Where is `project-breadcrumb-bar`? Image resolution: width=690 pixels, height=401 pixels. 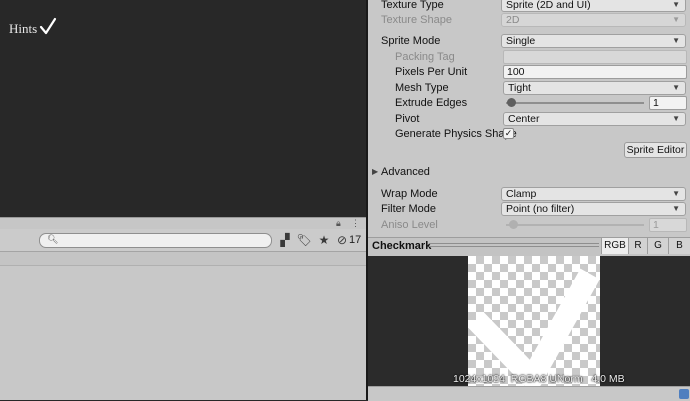
project-breadcrumb-bar is located at coordinates (183, 259).